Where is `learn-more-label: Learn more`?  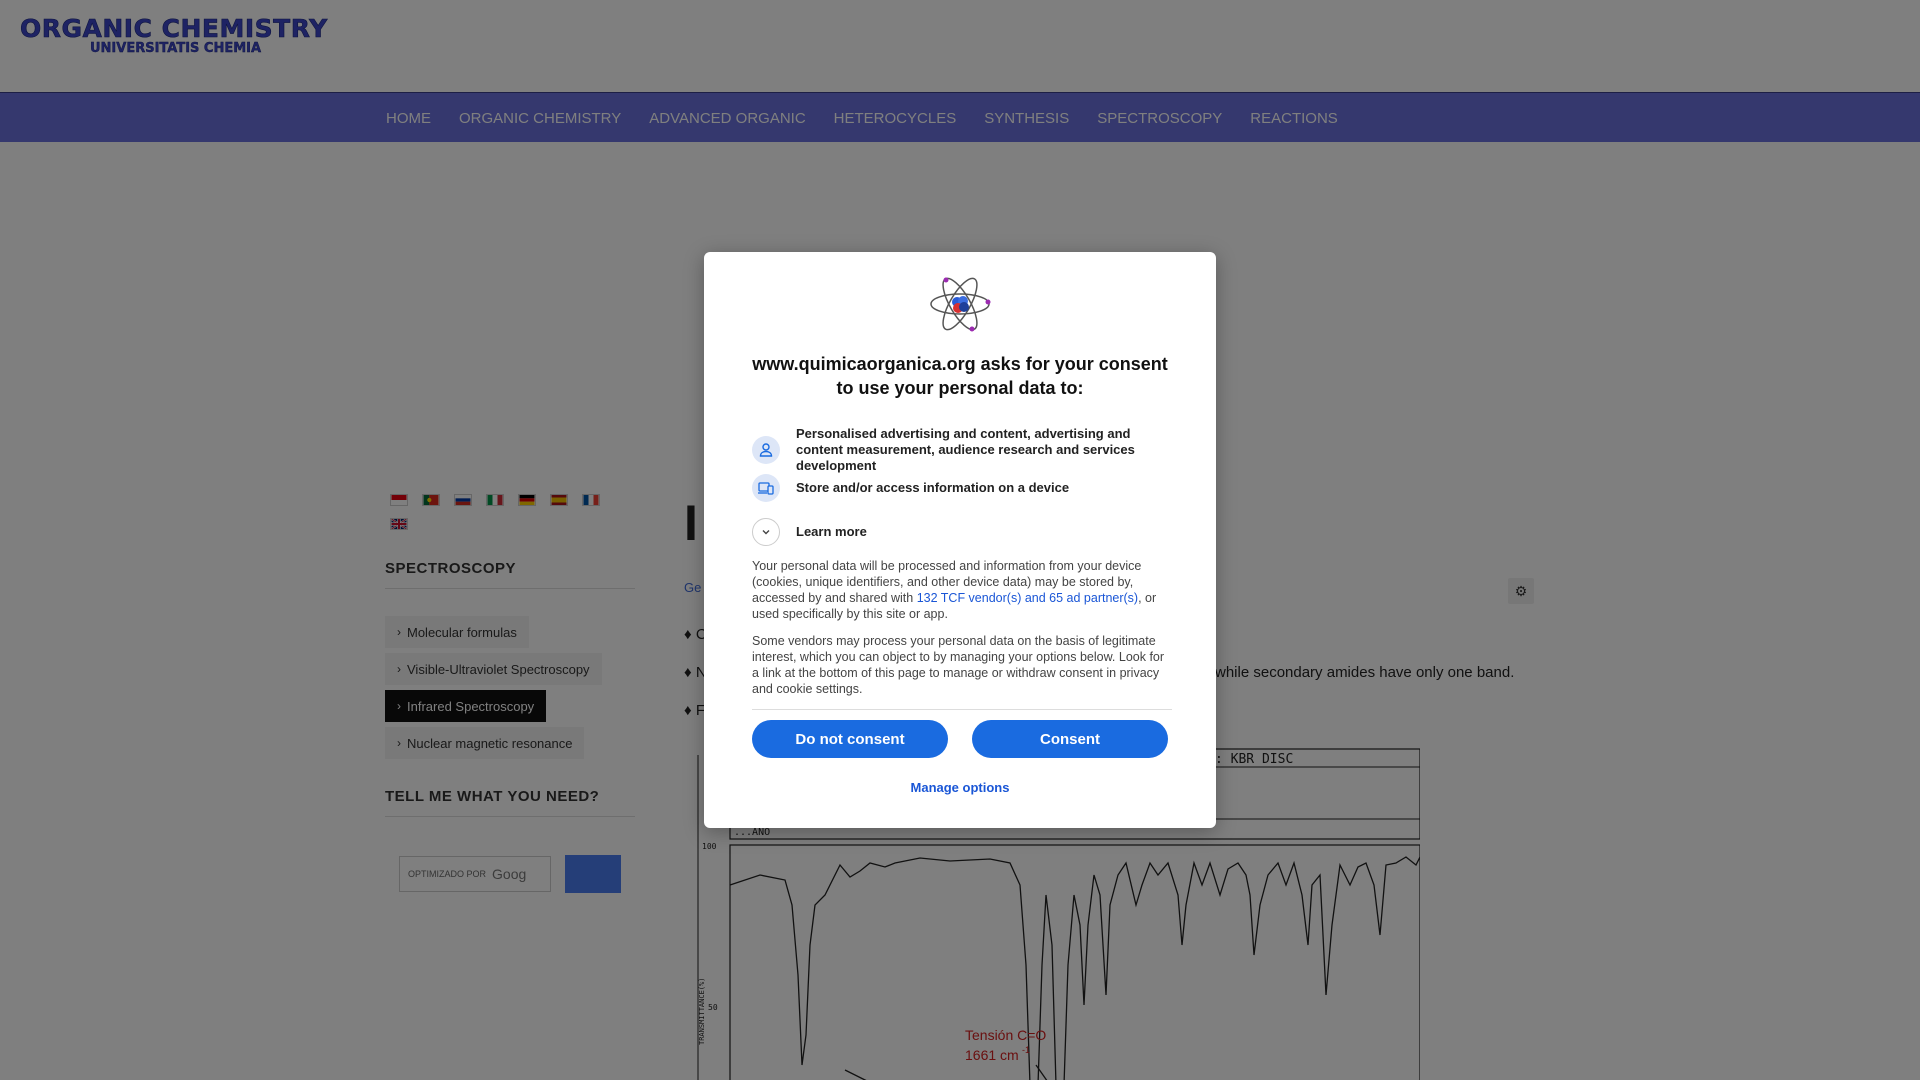
learn-more-label: Learn more is located at coordinates (831, 531).